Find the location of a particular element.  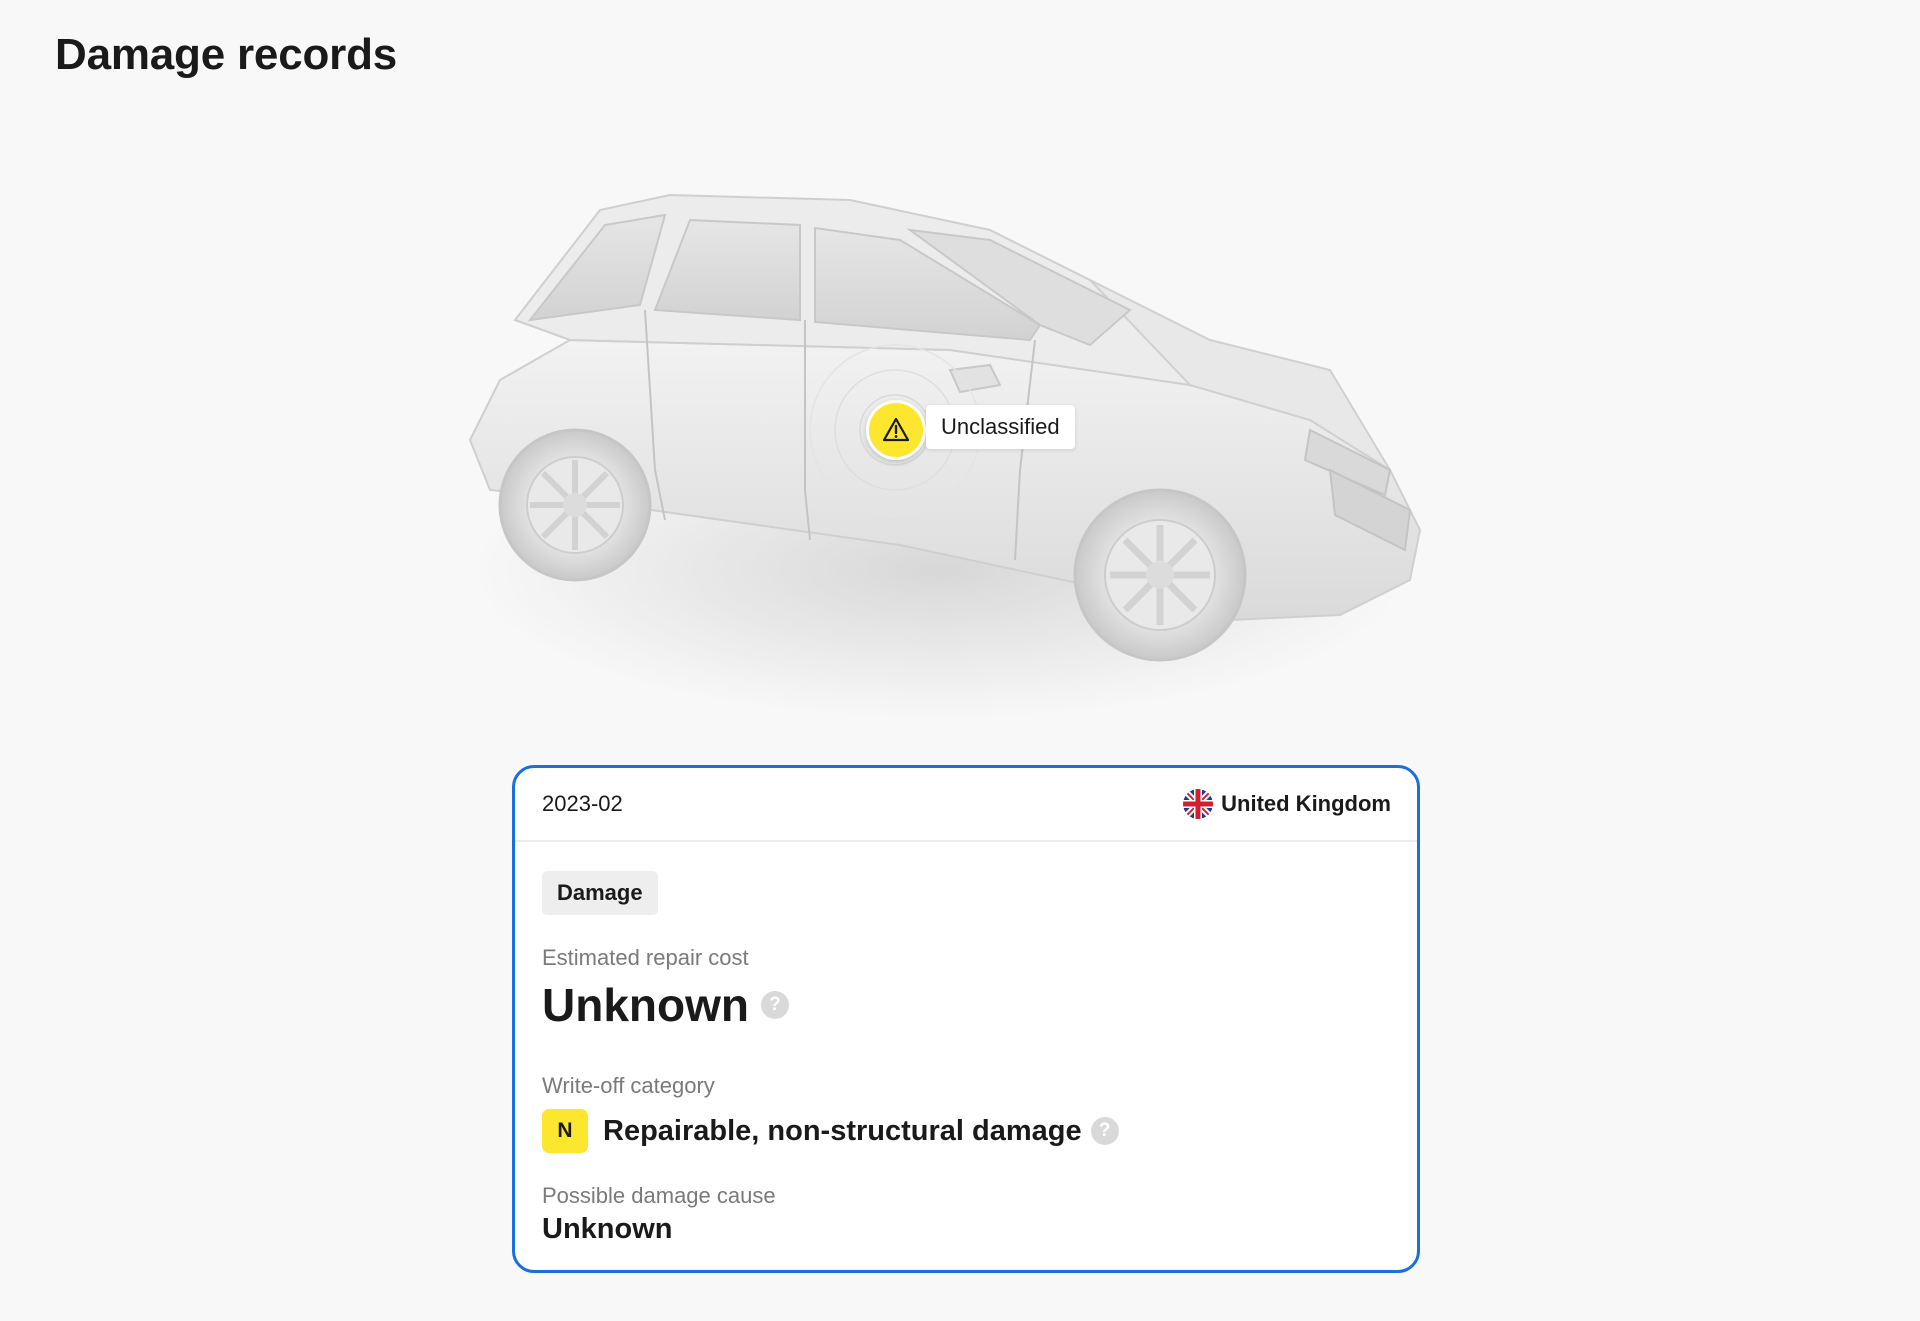

damage-marker-label: Unclassified is located at coordinates (1000, 427).